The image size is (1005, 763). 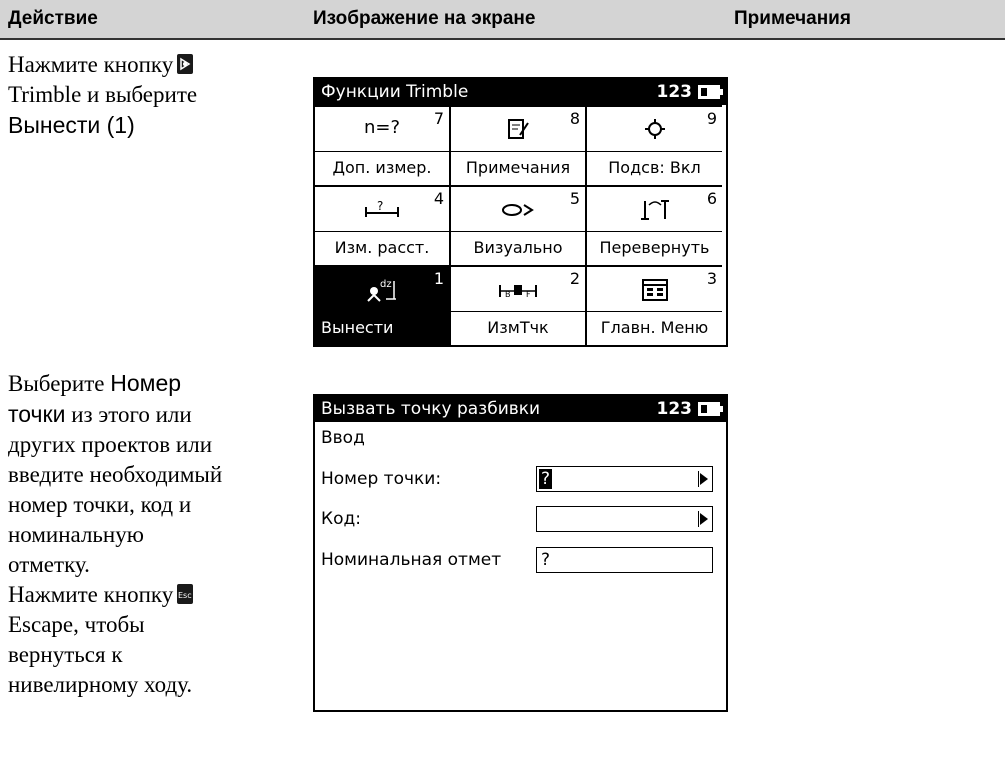 I want to click on svg-text: F, so click(x=528, y=294).